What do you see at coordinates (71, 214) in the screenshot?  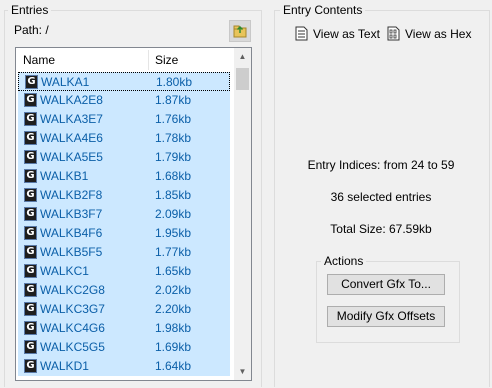 I see `entry-name: WALKB3F7` at bounding box center [71, 214].